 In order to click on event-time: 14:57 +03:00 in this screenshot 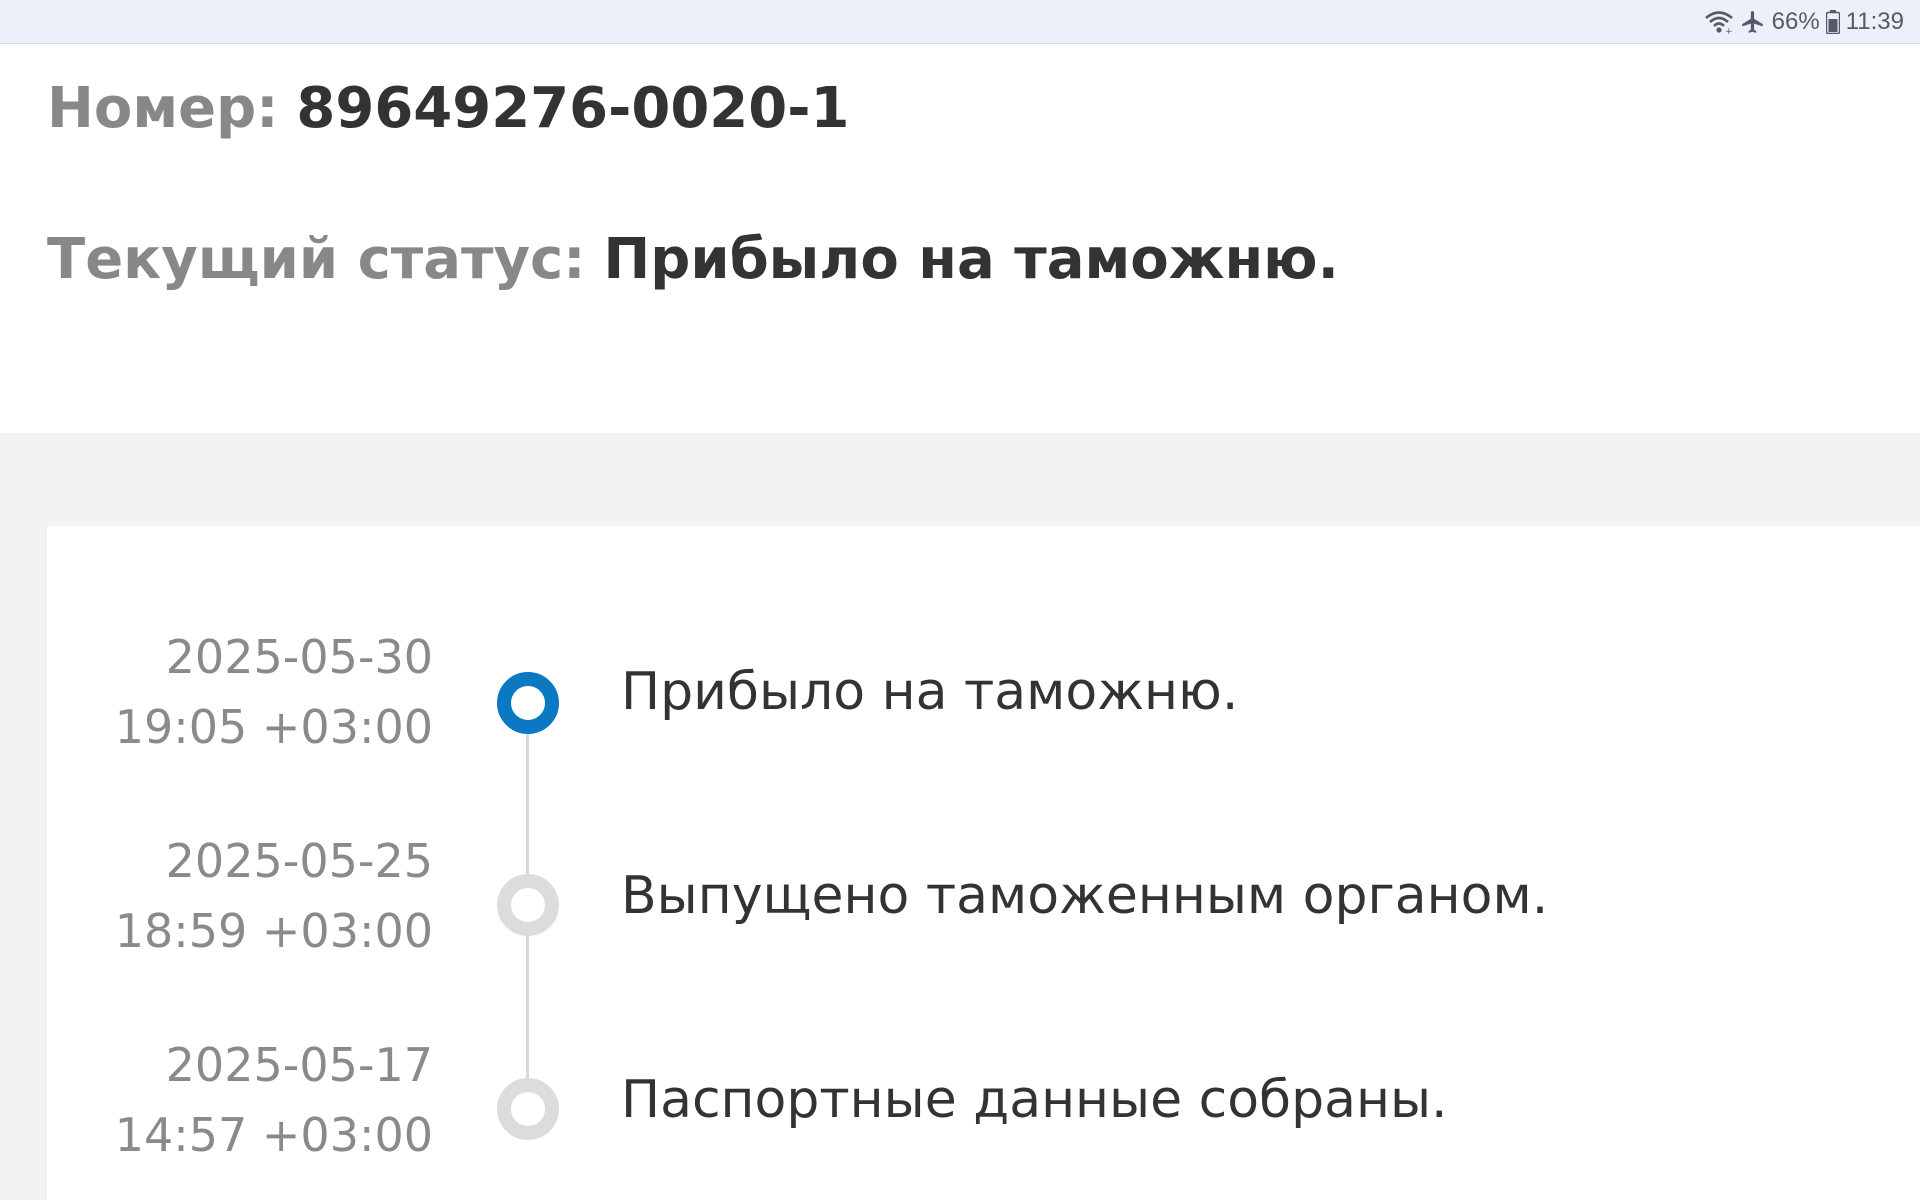, I will do `click(273, 1135)`.